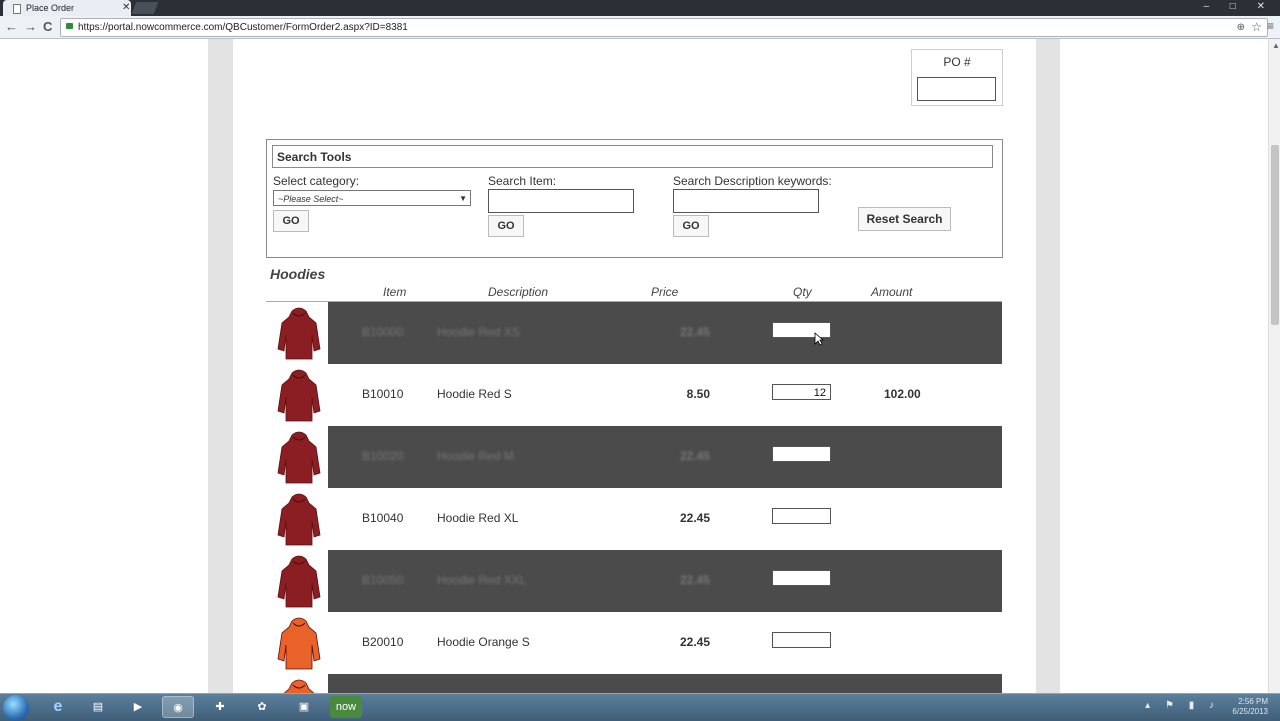 Image resolution: width=1280 pixels, height=721 pixels. What do you see at coordinates (463, 198) in the screenshot?
I see `dropdown-arrow-icon: ▼` at bounding box center [463, 198].